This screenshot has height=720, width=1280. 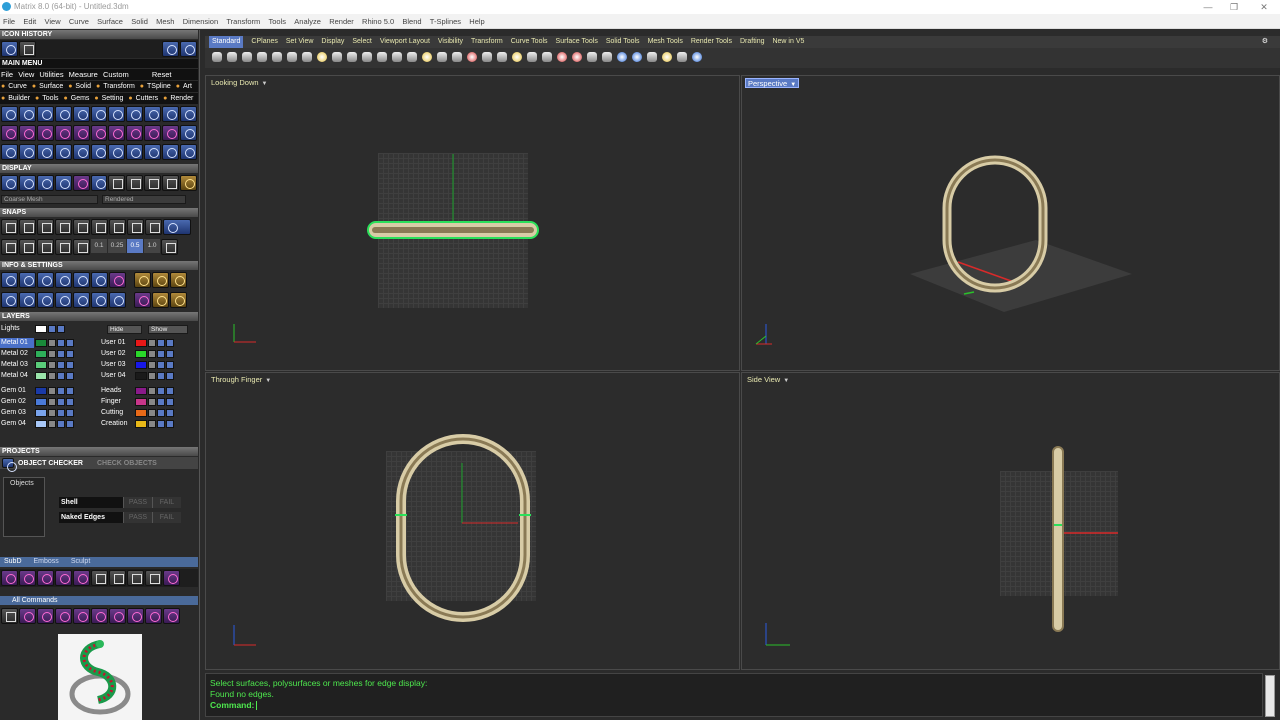 I want to click on copy-tool-icon, so click(x=27, y=133).